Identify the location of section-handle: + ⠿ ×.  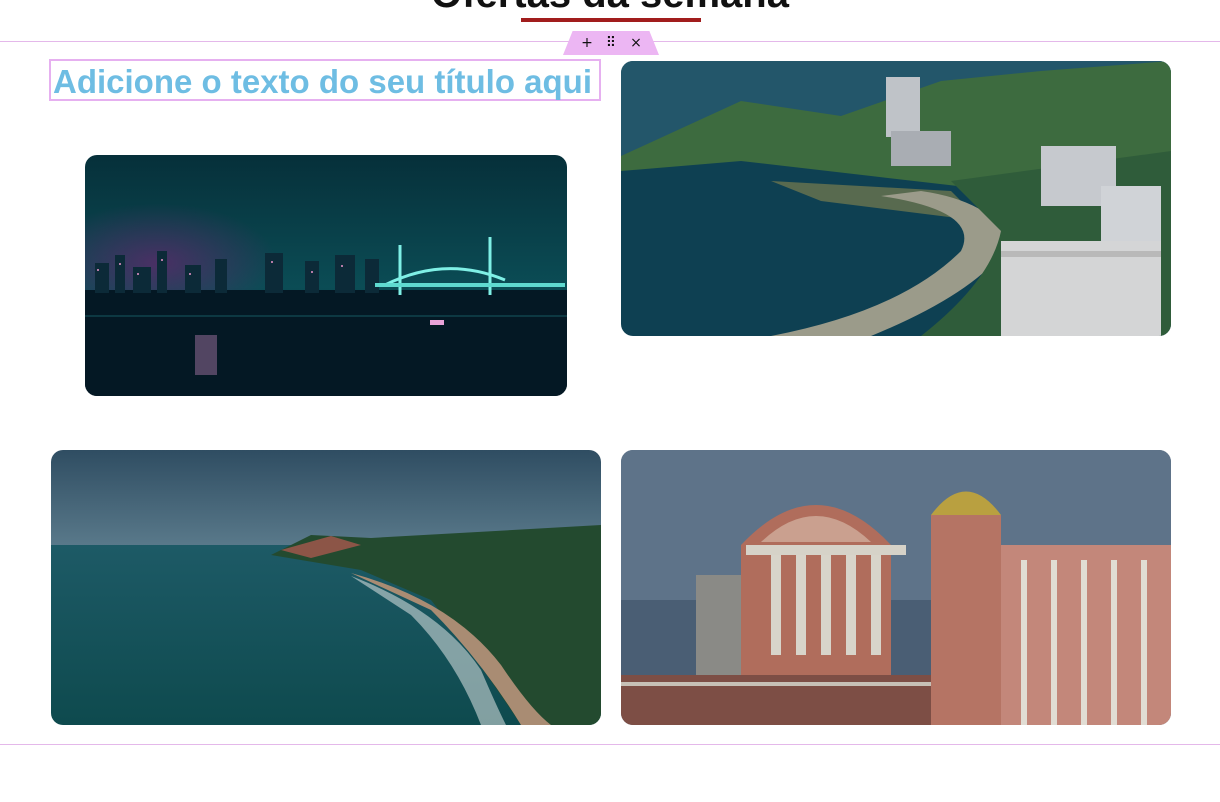
(611, 43).